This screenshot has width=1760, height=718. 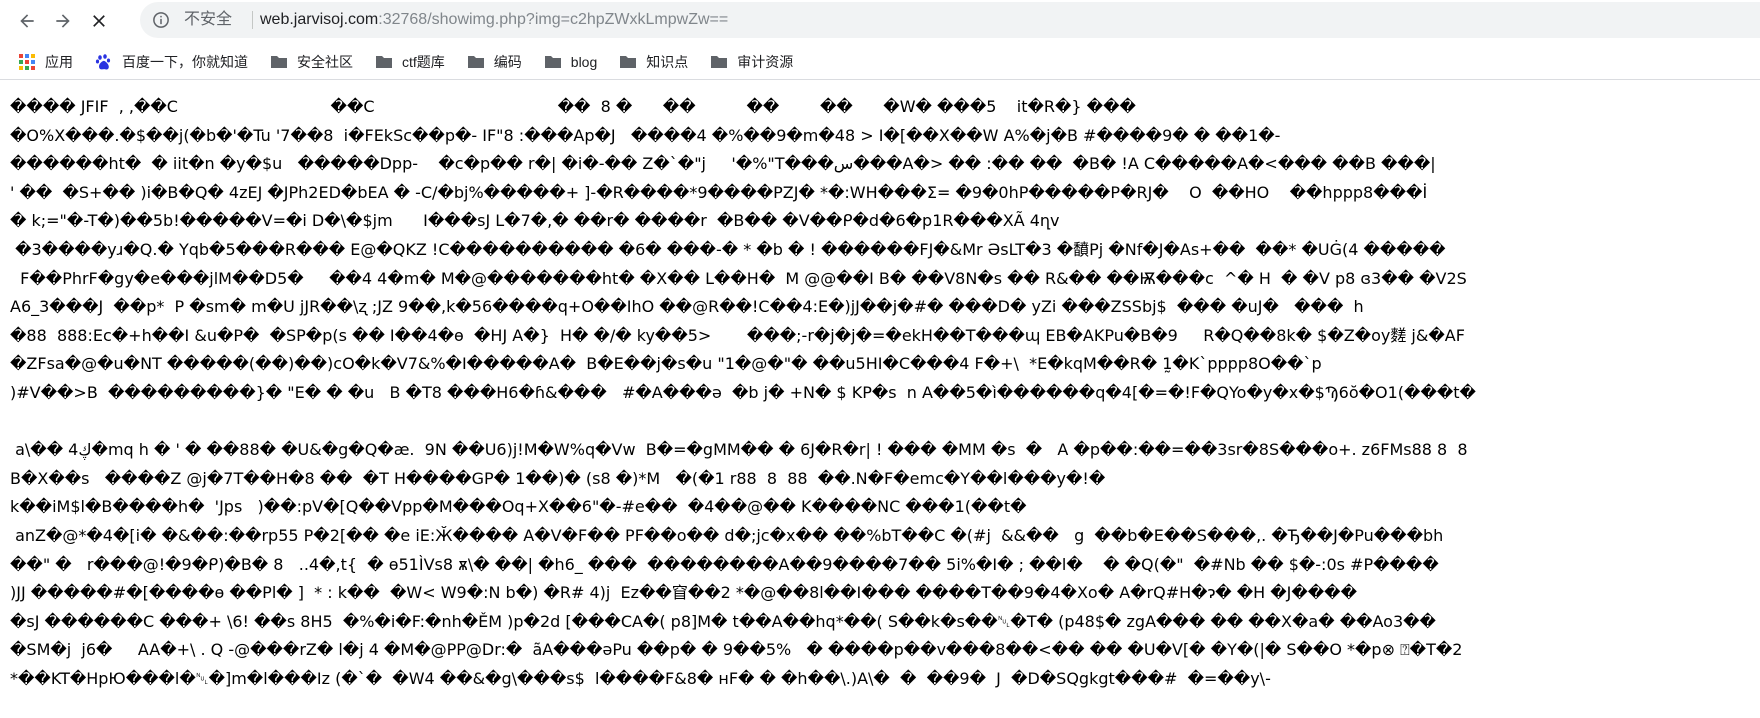 I want to click on back-button, so click(x=27, y=21).